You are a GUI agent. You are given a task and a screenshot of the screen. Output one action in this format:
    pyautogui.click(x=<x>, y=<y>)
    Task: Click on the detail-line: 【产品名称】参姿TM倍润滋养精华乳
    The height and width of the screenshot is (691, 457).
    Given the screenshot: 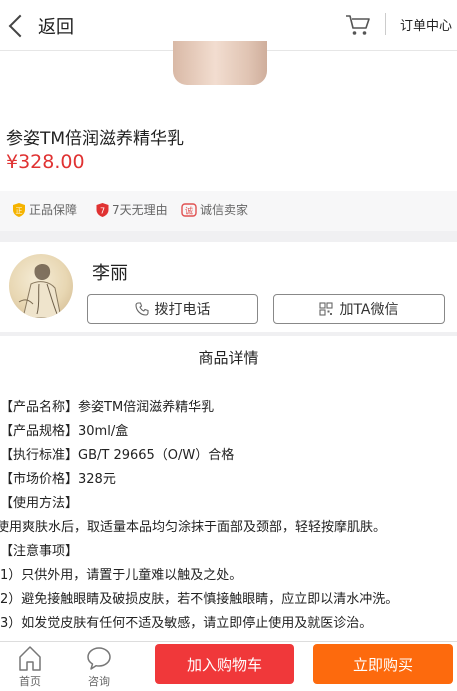 What is the action you would take?
    pyautogui.click(x=107, y=407)
    